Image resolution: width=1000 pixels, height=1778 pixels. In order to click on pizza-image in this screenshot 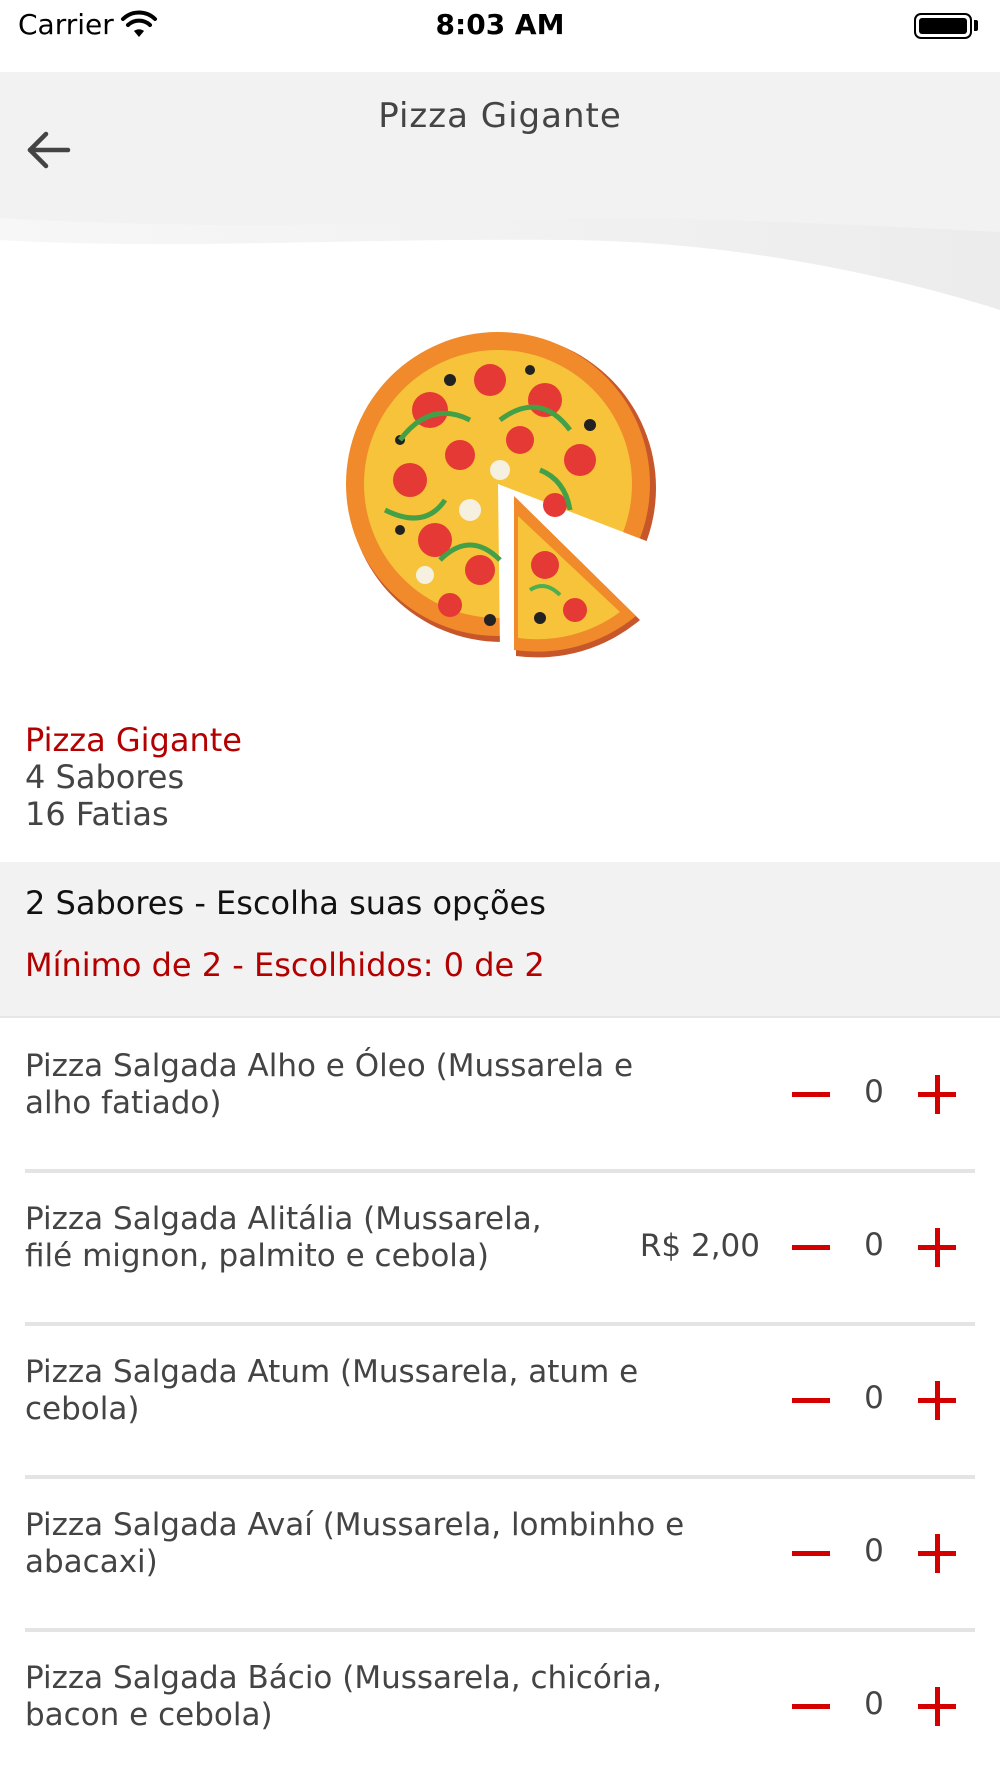, I will do `click(503, 495)`.